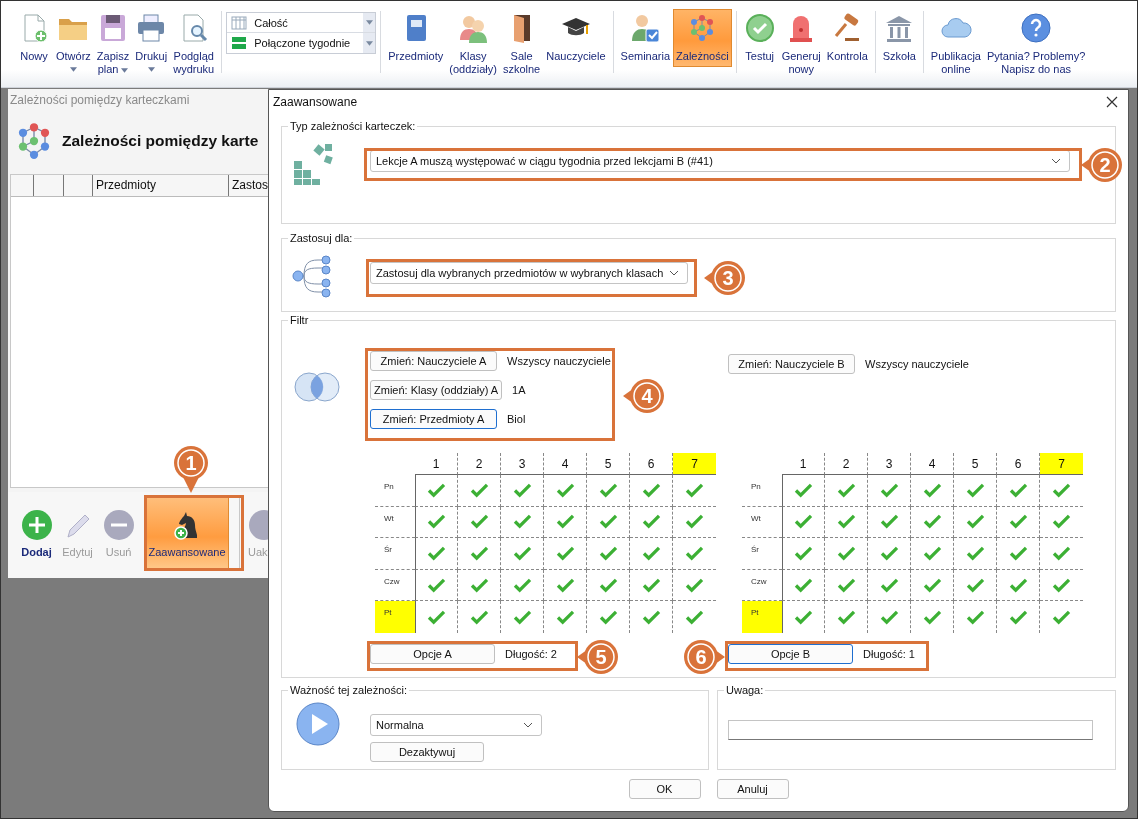 This screenshot has width=1138, height=819. Describe the element at coordinates (433, 361) in the screenshot. I see `change-button: Zmień: Nauczyciele A` at that location.